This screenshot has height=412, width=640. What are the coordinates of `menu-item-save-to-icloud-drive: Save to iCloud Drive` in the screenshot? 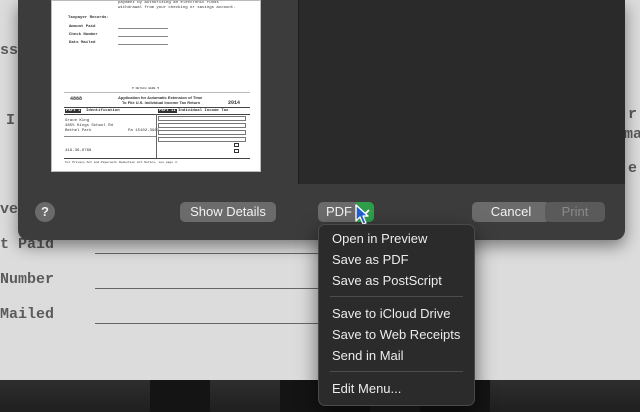 It's located at (396, 314).